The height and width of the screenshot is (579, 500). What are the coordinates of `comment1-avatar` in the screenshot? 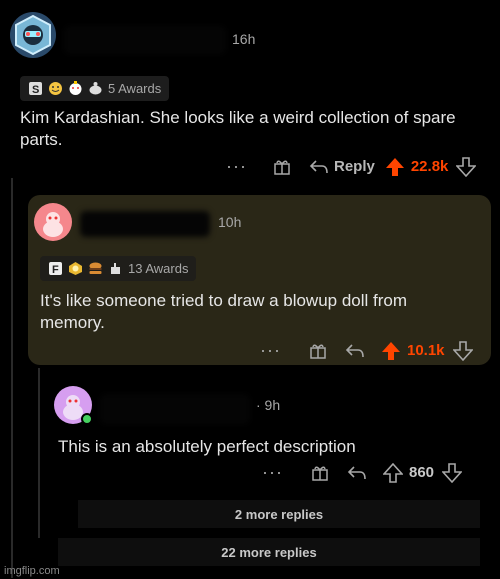 It's located at (33, 35).